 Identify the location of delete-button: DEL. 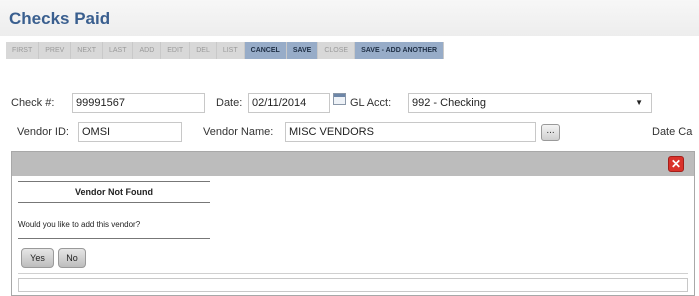
(203, 50).